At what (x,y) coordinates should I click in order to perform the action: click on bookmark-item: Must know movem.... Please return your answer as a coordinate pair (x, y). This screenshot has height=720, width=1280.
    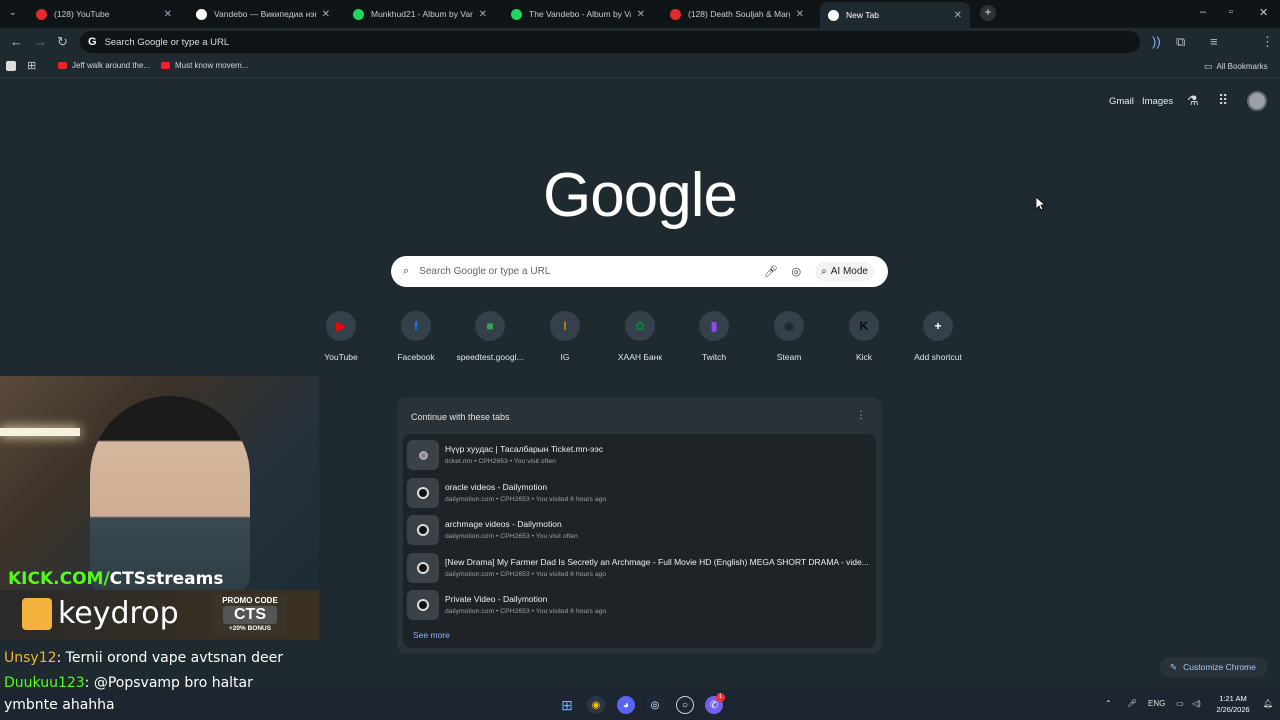
    Looking at the image, I should click on (204, 65).